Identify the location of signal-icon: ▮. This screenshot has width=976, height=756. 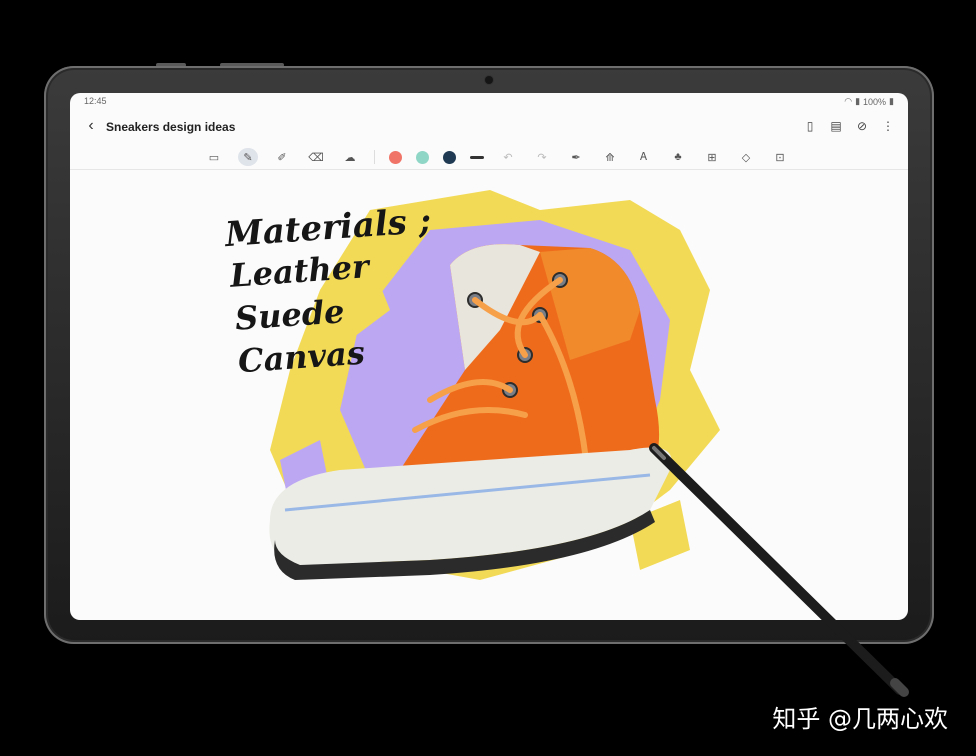
(858, 101).